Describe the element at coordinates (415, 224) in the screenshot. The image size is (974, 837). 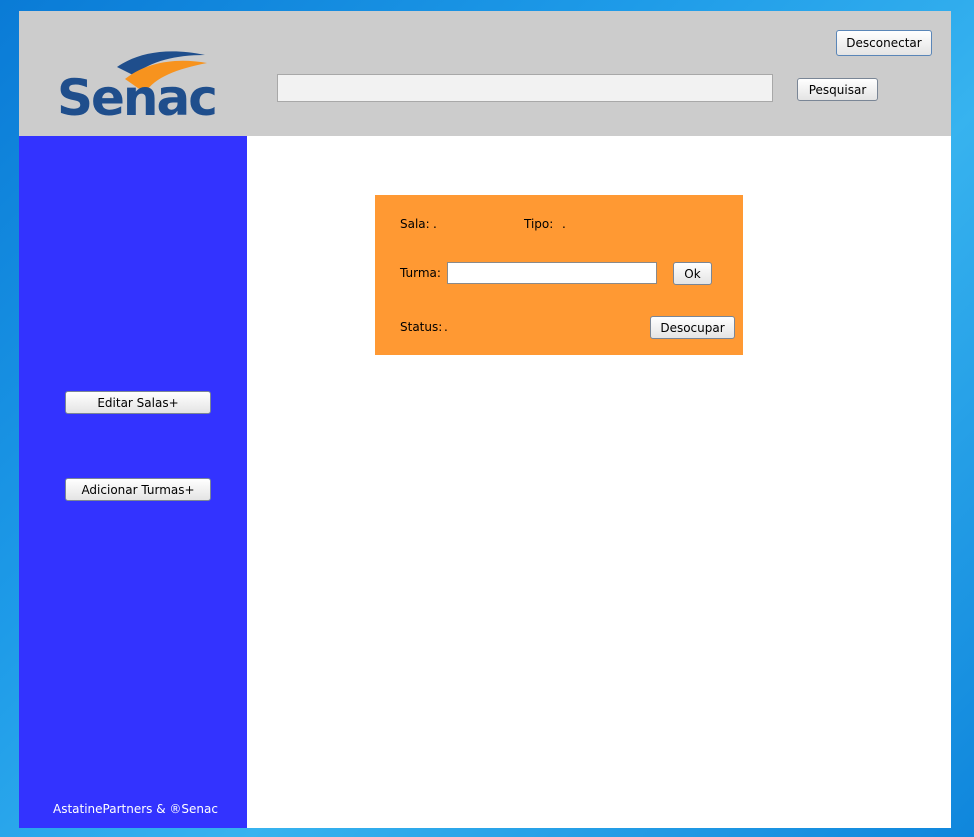
I see `sala-label: Sala:` at that location.